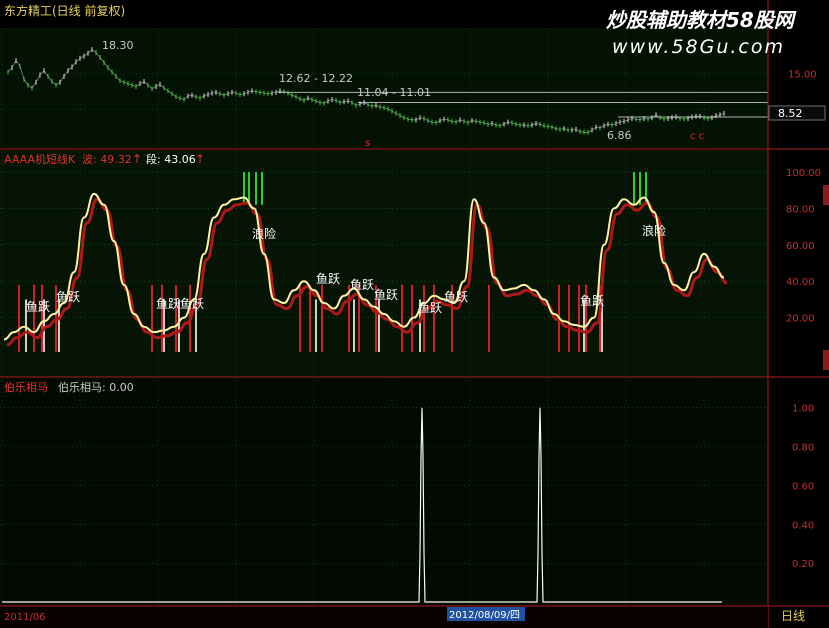 The width and height of the screenshot is (829, 628). Describe the element at coordinates (316, 78) in the screenshot. I see `price-range1-label: 12.62 - 12.22` at that location.